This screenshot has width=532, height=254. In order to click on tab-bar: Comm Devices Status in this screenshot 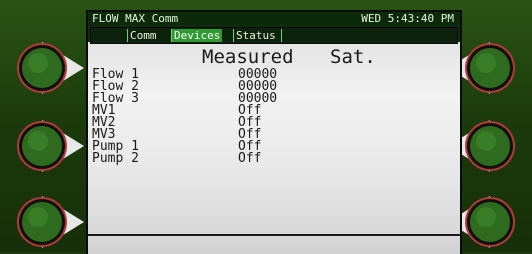, I will do `click(274, 35)`.